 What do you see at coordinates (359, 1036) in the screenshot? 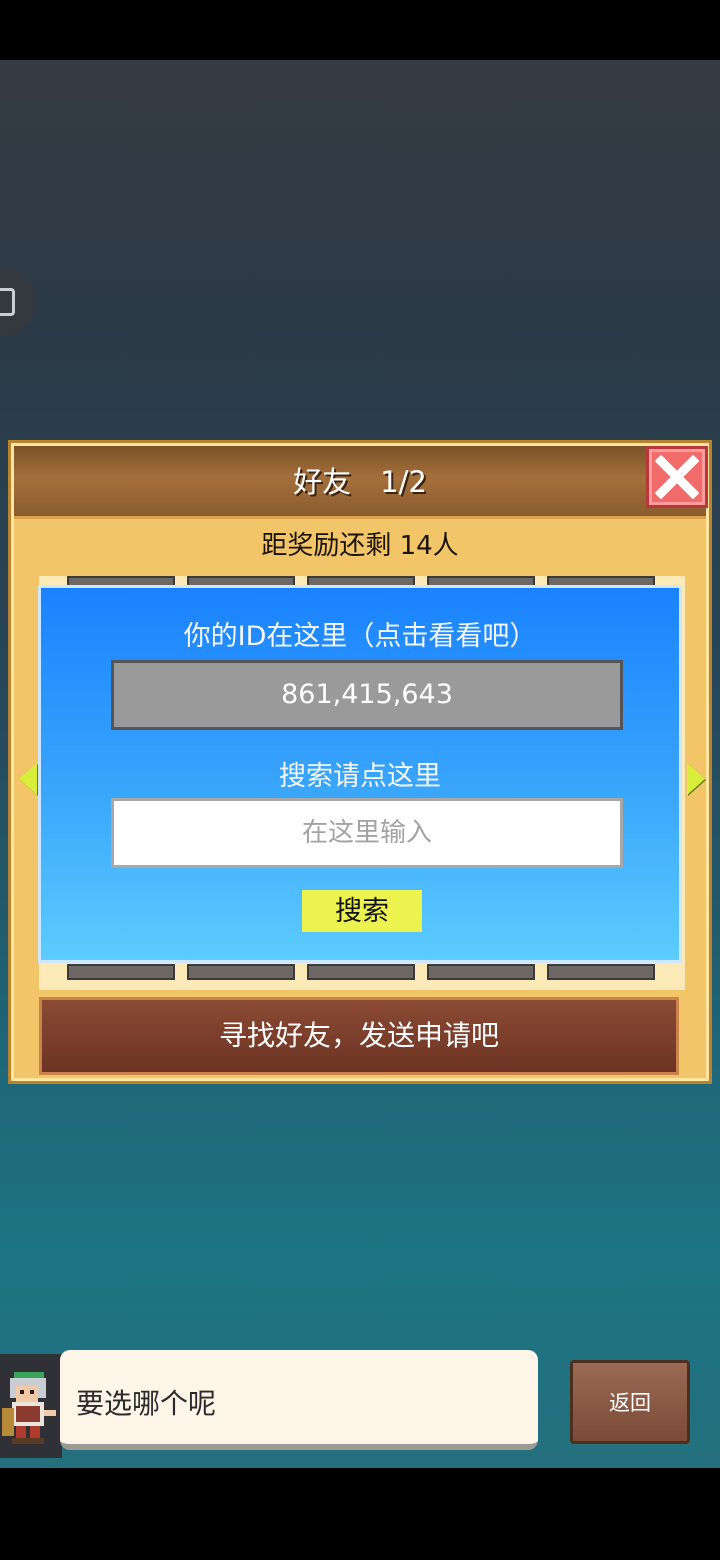
I see `find-friends-button: 寻找好友，发送申请吧` at bounding box center [359, 1036].